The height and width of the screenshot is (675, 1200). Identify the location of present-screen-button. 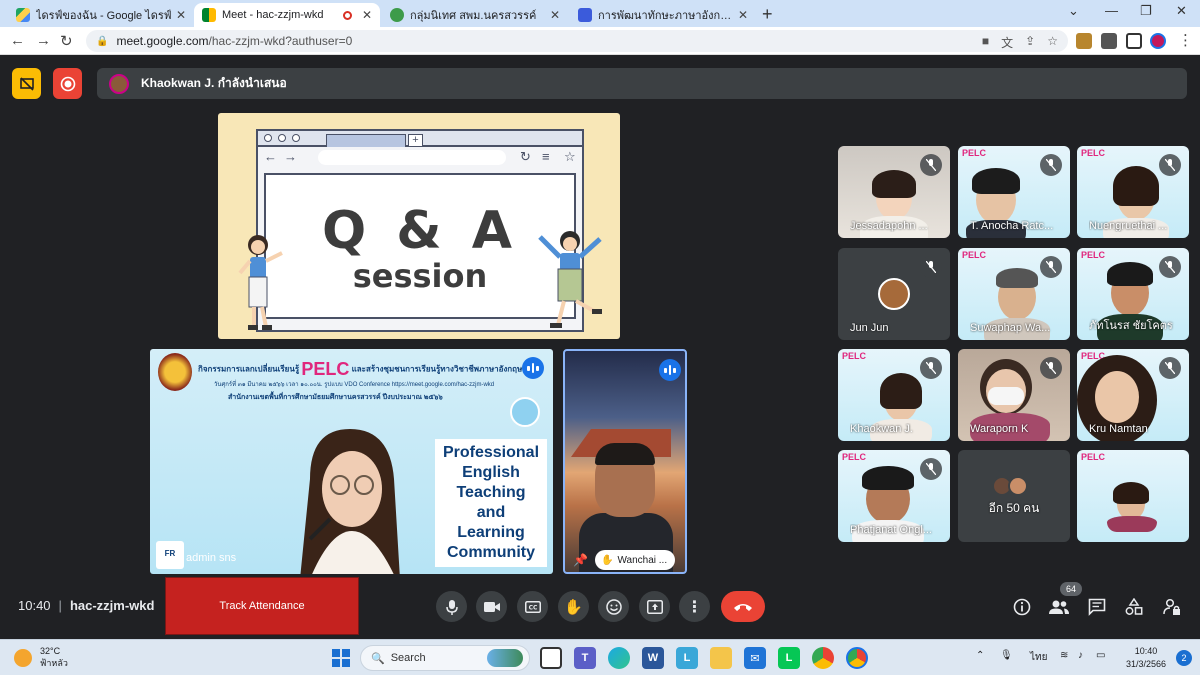
(654, 606).